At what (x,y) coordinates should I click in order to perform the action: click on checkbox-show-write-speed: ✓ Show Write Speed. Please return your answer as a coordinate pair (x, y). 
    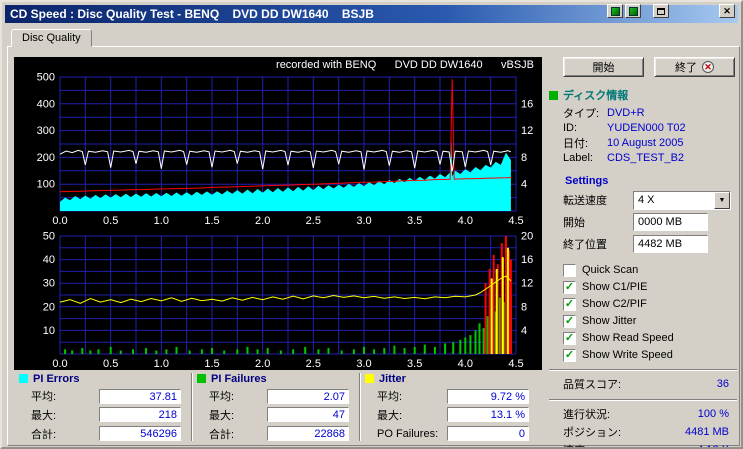
    Looking at the image, I should click on (651, 355).